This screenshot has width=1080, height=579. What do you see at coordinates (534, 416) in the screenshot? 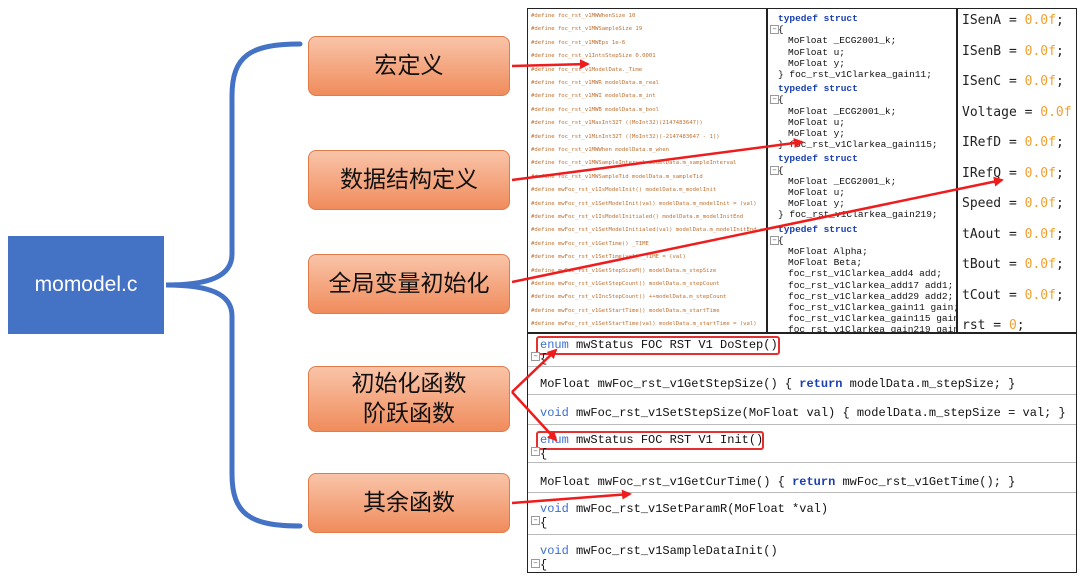
I see `arrow-init` at bounding box center [534, 416].